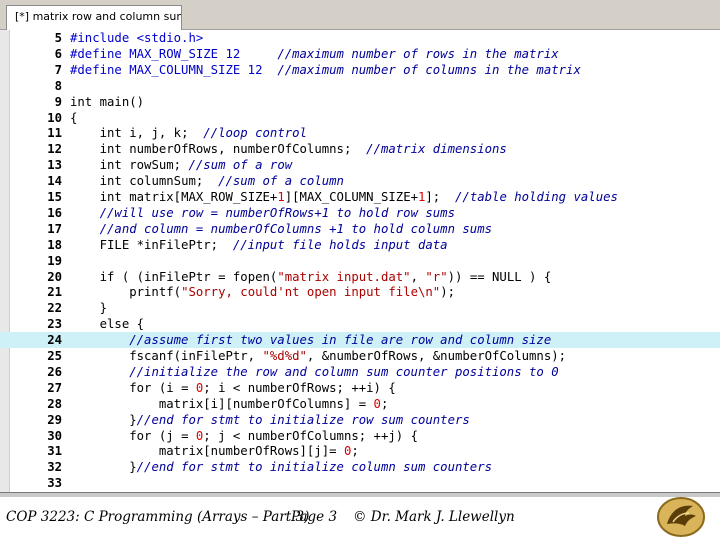  Describe the element at coordinates (360, 38) in the screenshot. I see `code-line: 5 #include <stdio.h>` at that location.